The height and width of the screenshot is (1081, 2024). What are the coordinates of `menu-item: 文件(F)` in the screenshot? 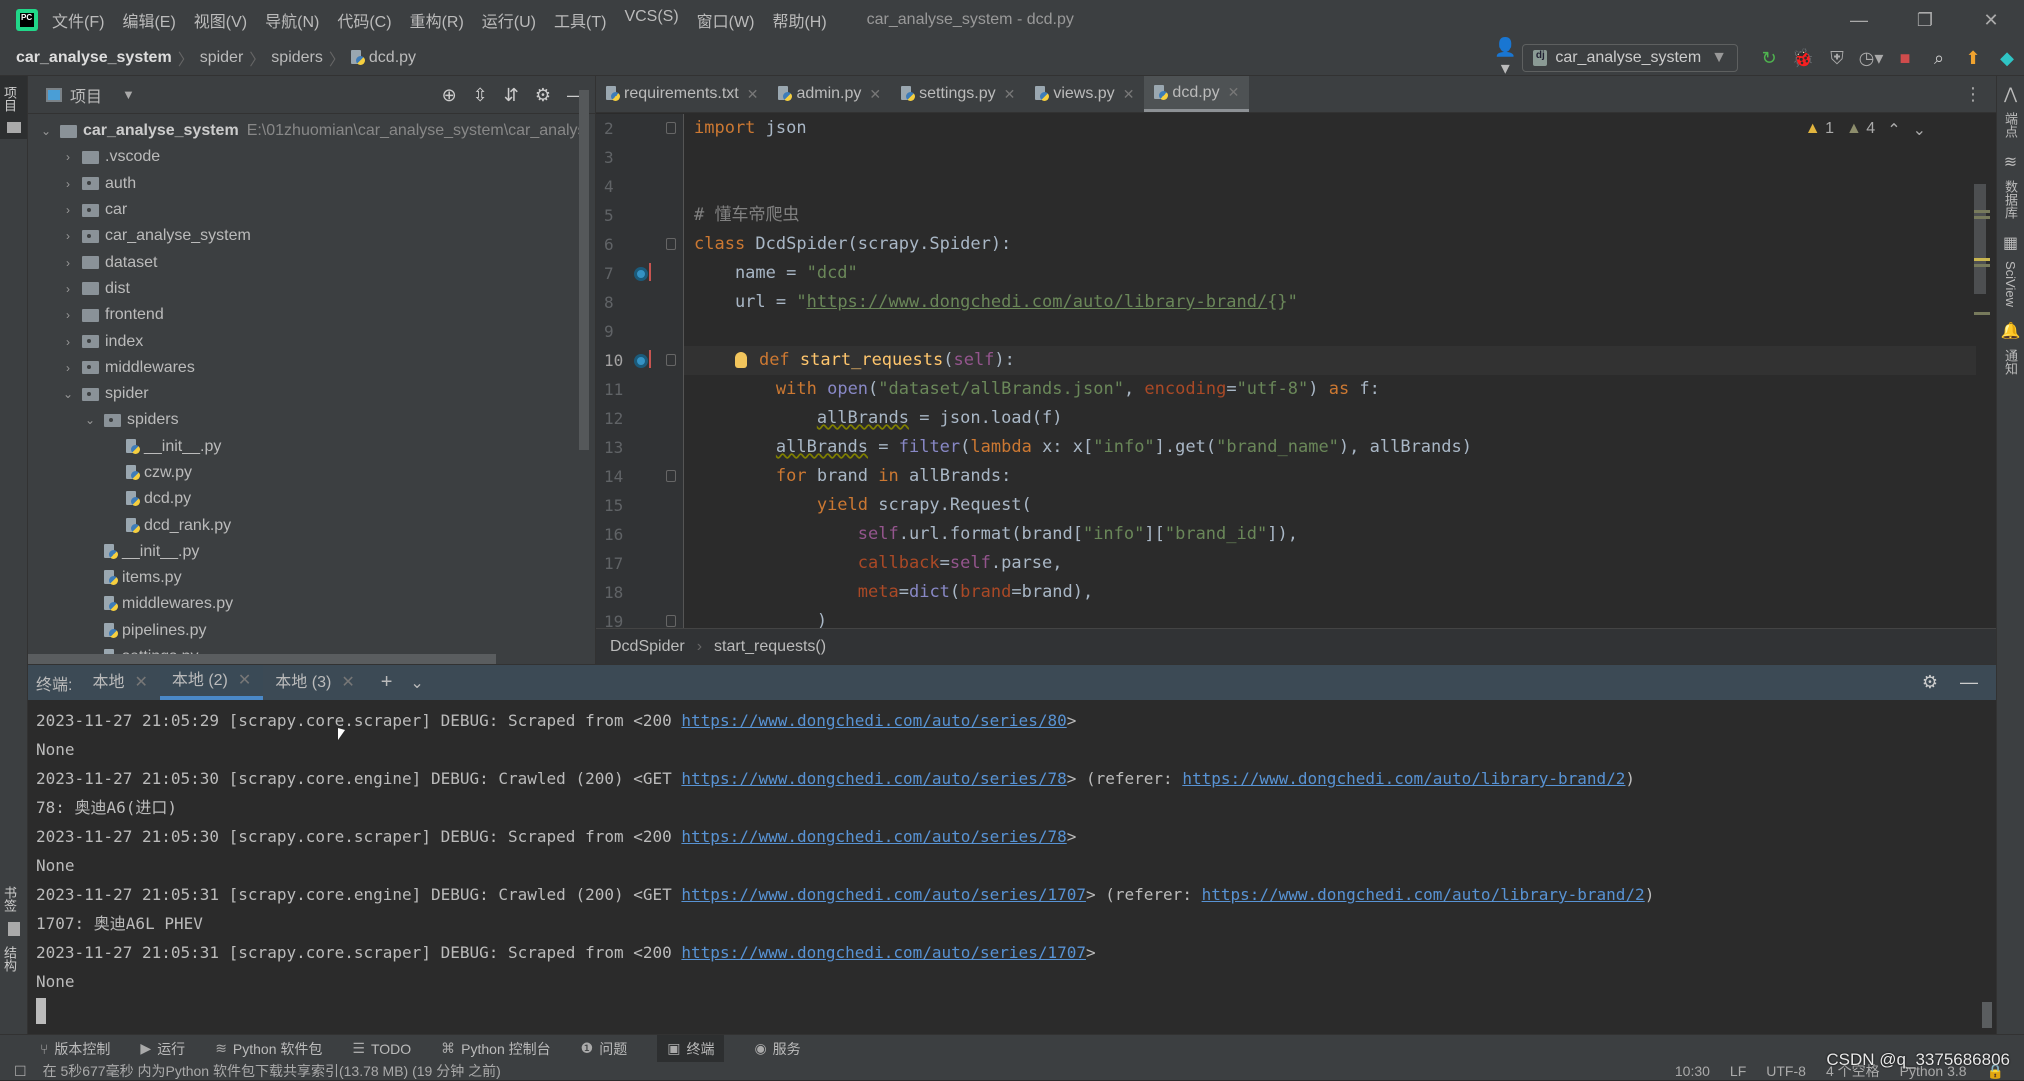 It's located at (78, 20).